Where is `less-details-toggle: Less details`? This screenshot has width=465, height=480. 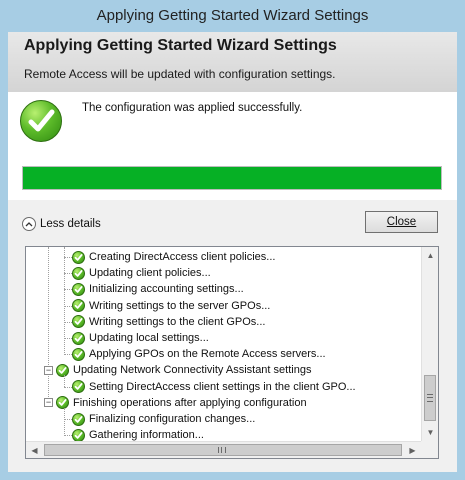 less-details-toggle: Less details is located at coordinates (61, 224).